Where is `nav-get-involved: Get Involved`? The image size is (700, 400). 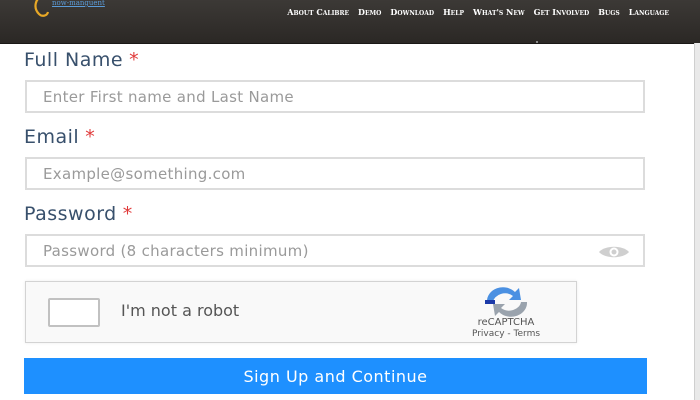 nav-get-involved: Get Involved is located at coordinates (562, 12).